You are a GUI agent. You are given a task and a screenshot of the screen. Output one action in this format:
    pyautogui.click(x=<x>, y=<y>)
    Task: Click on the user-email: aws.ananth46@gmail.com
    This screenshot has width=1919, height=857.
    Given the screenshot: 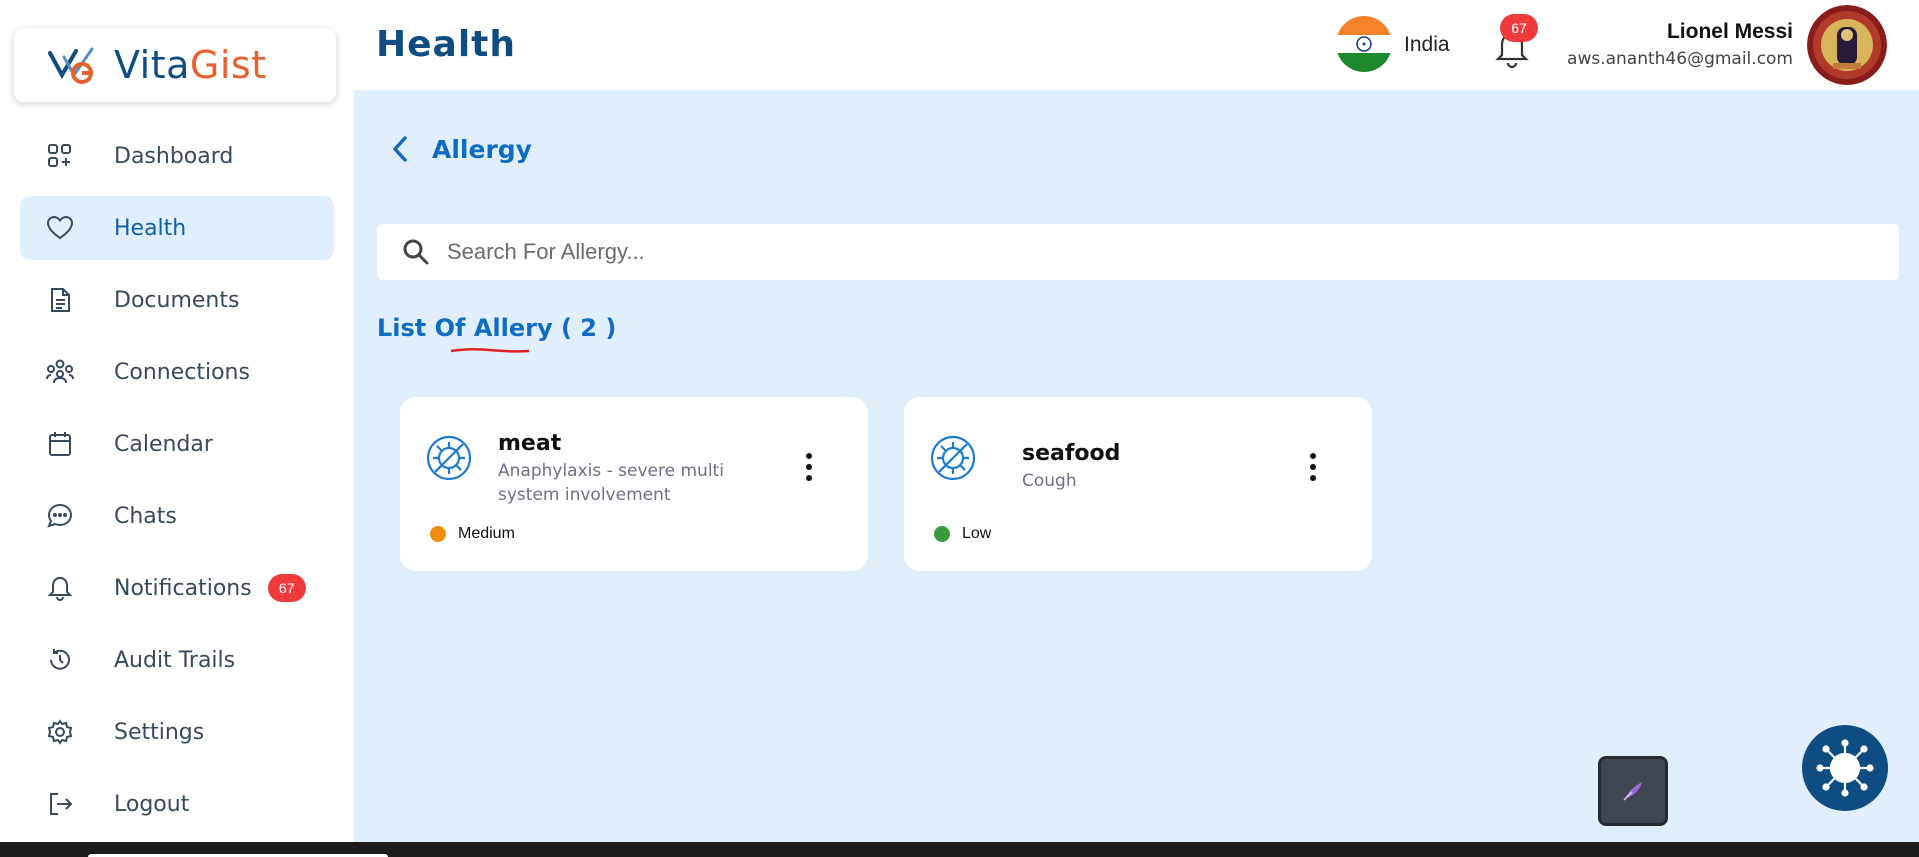 What is the action you would take?
    pyautogui.click(x=1680, y=59)
    